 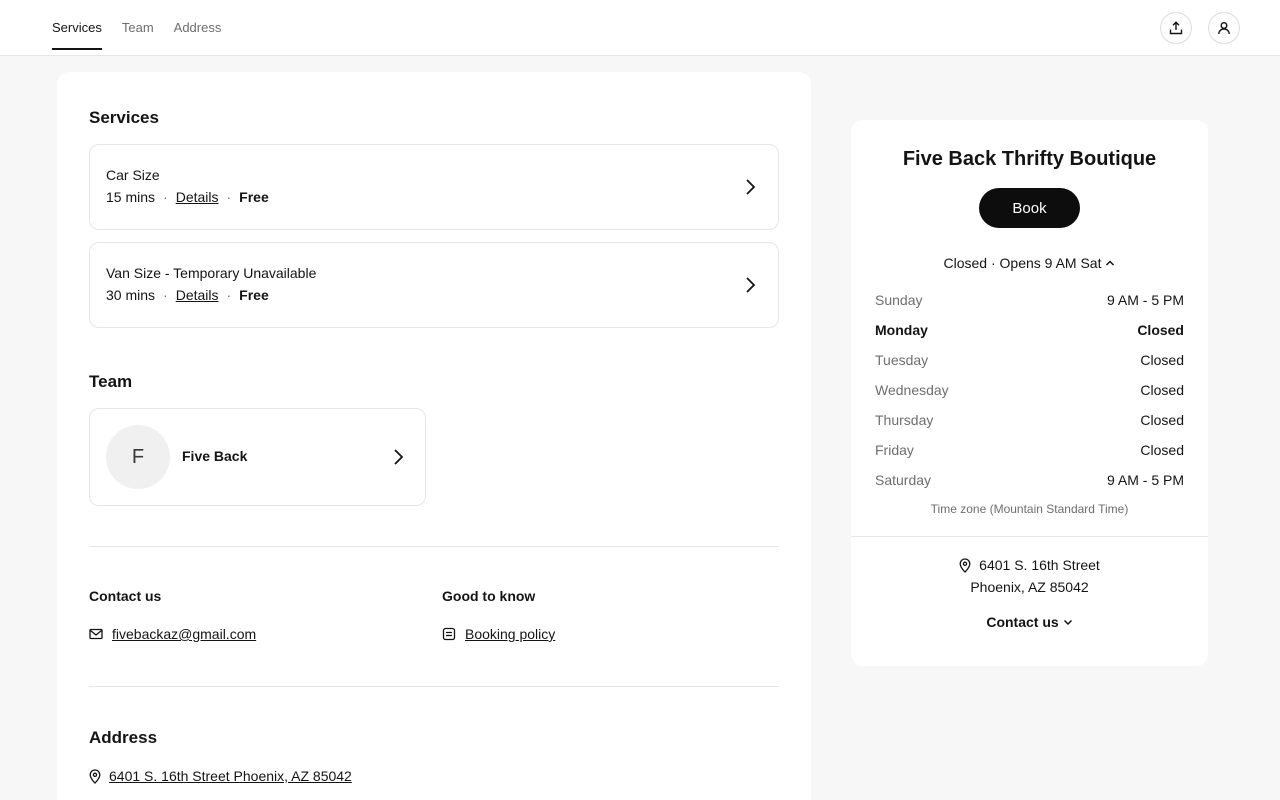 I want to click on hours-row: Saturday 9 AM - 5 PM, so click(x=1029, y=482).